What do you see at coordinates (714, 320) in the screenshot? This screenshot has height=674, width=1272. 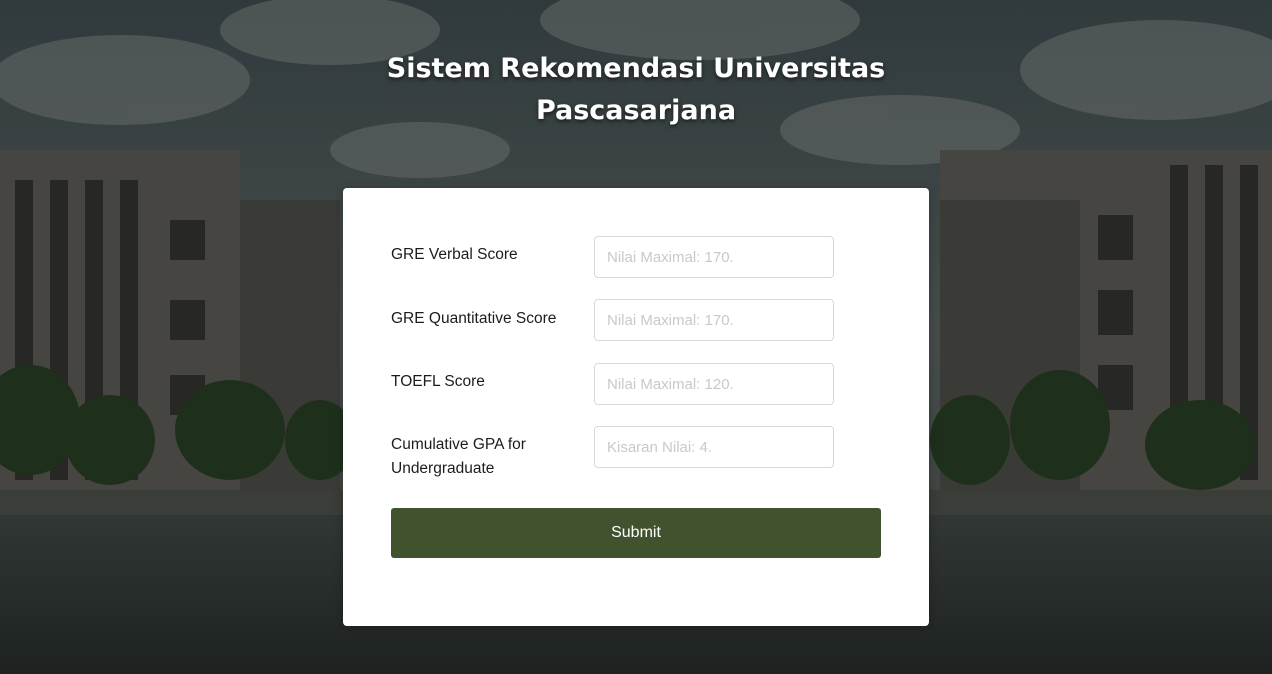 I see `gre-quantitative-input` at bounding box center [714, 320].